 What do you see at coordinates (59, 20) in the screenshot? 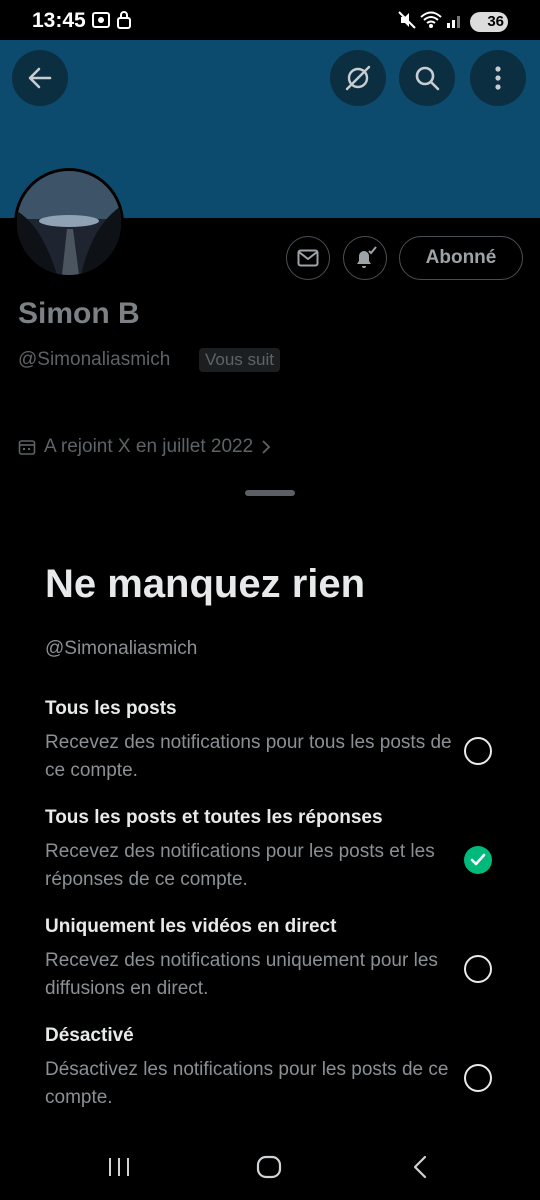
I see `status-time: 13:45` at bounding box center [59, 20].